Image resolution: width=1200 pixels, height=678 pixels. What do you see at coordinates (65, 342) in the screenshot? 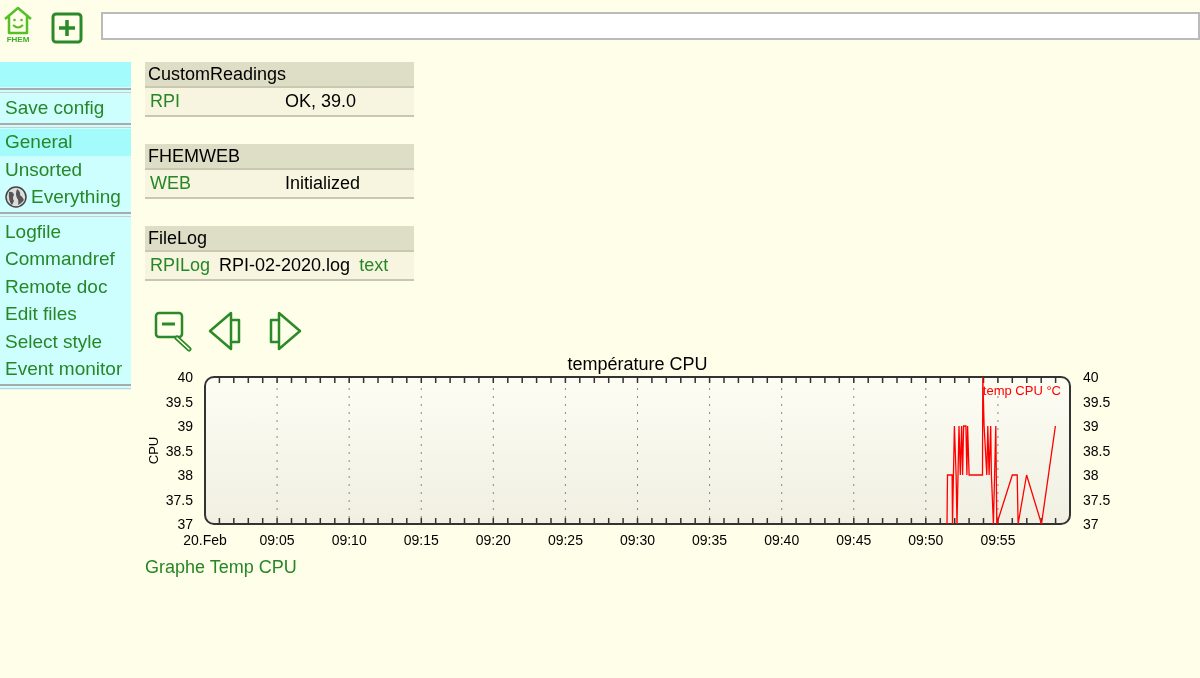
I see `menu-item: Select style` at bounding box center [65, 342].